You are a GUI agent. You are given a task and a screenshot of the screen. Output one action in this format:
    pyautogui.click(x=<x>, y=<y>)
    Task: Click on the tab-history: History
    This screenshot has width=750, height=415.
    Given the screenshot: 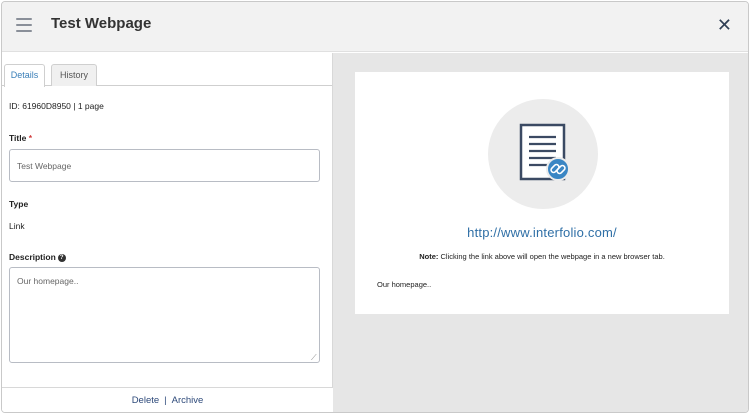 What is the action you would take?
    pyautogui.click(x=74, y=75)
    